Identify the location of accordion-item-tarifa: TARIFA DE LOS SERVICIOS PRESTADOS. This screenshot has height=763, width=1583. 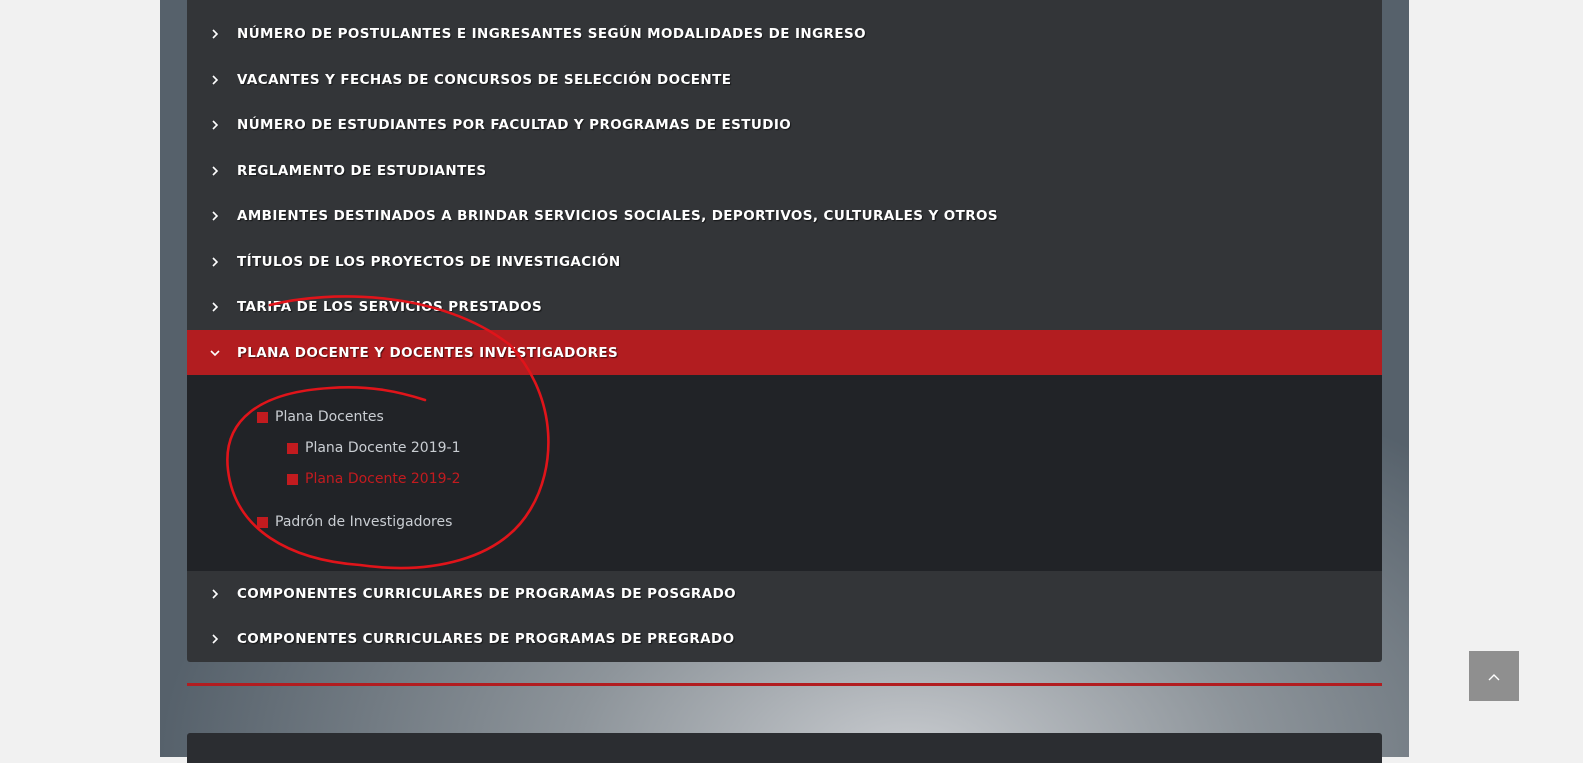
(784, 307).